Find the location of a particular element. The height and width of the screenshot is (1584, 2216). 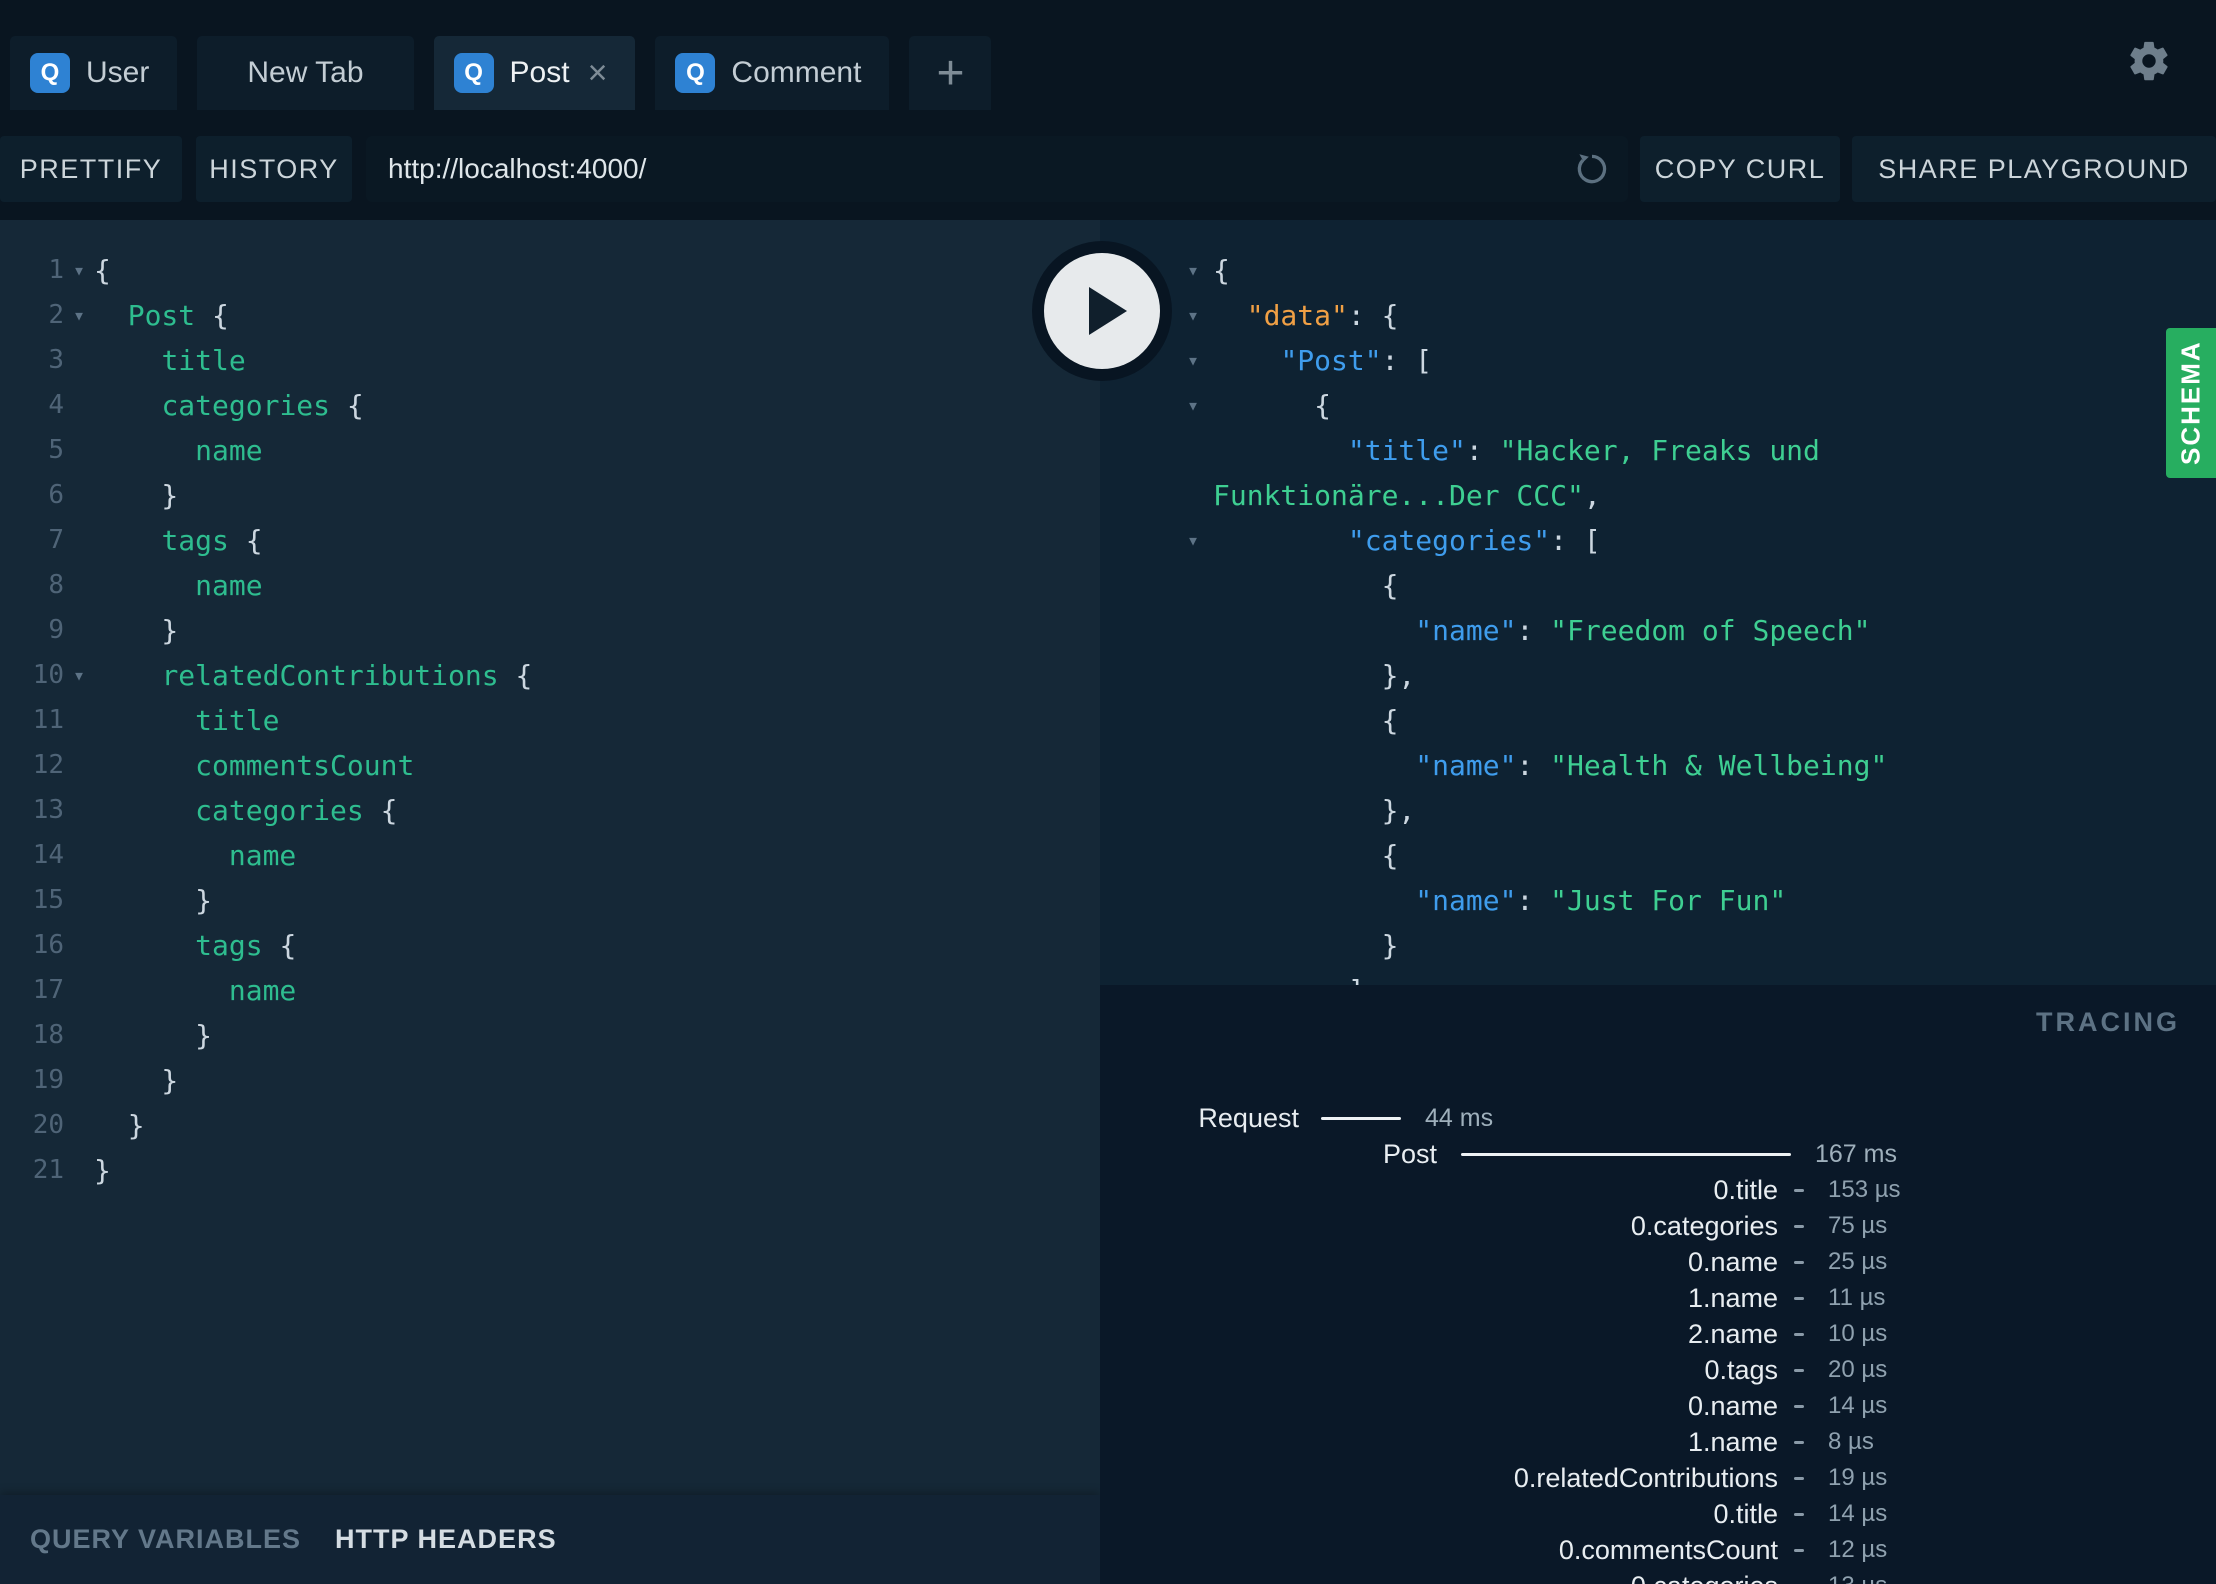

code-line: "name": "Just For Fun" is located at coordinates (1658, 900).